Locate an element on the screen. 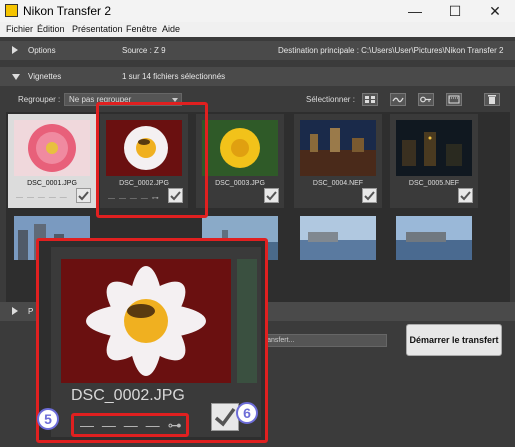 This screenshot has width=515, height=447. file-name: DSC_0005.NEF is located at coordinates (434, 183).